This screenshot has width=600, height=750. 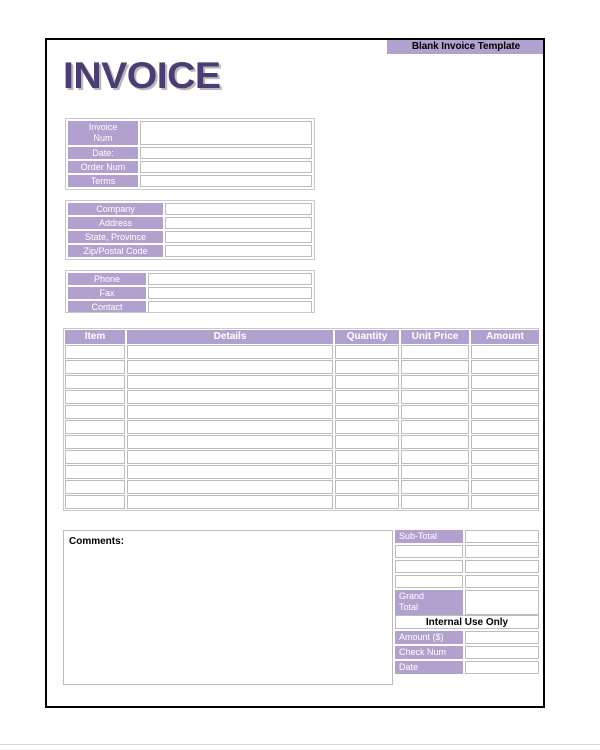 I want to click on internal-use-label: Amount ($), so click(x=429, y=637).